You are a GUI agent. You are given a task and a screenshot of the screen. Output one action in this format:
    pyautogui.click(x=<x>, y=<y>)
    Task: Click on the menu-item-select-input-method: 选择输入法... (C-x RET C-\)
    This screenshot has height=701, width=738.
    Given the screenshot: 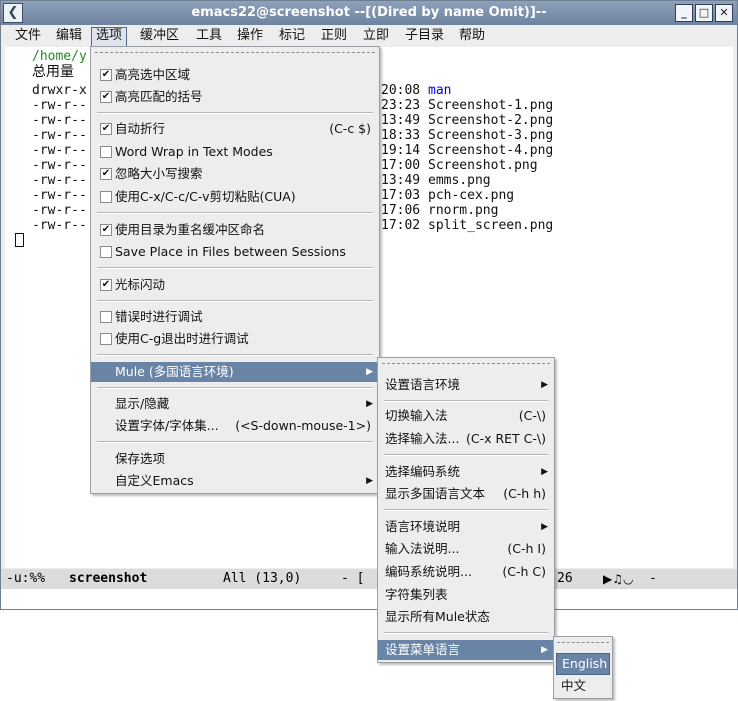 What is the action you would take?
    pyautogui.click(x=466, y=439)
    